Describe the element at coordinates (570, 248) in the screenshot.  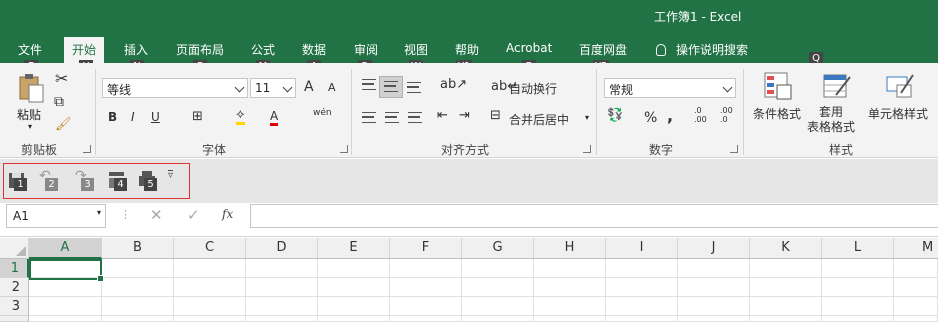
I see `column-header: H` at that location.